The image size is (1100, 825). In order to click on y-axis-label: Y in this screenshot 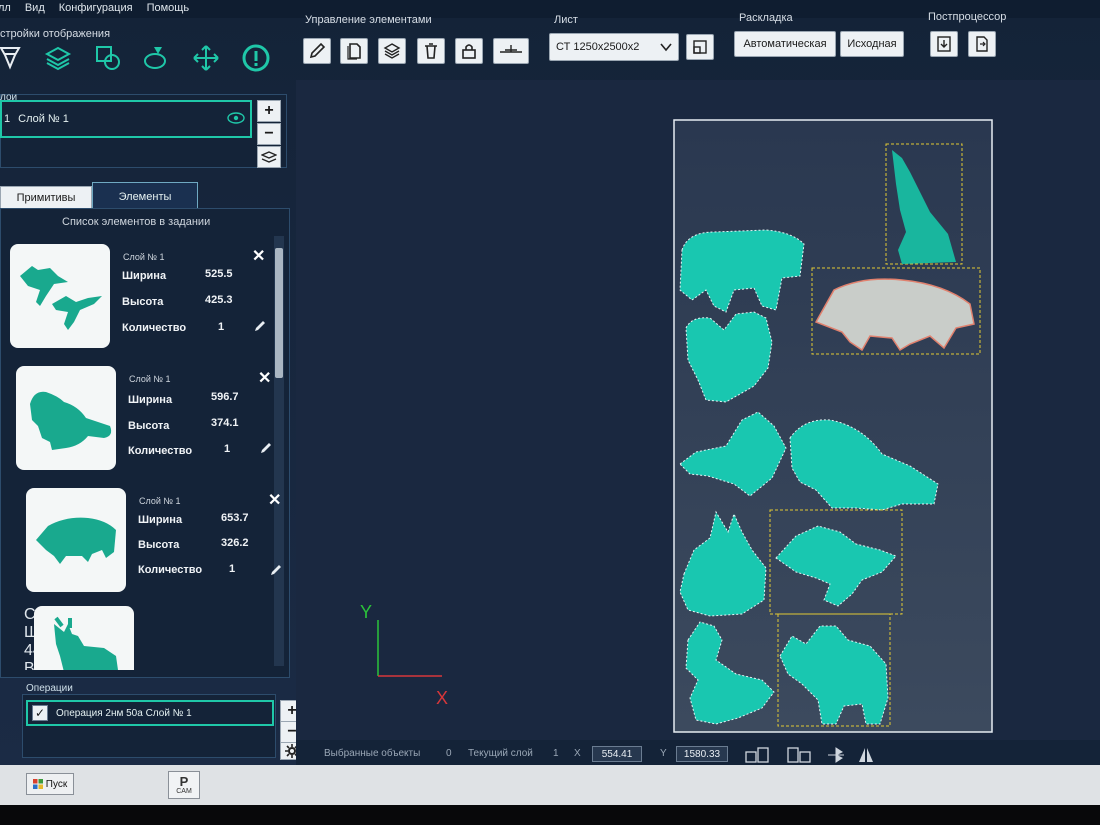, I will do `click(366, 612)`.